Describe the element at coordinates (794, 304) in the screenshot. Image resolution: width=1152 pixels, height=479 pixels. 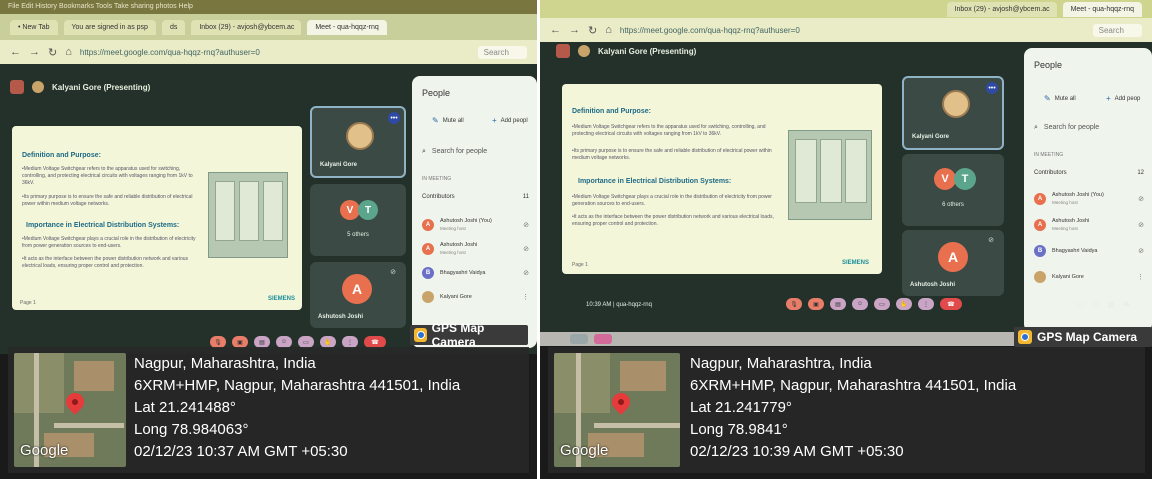
I see `mic-button: 🎙` at that location.